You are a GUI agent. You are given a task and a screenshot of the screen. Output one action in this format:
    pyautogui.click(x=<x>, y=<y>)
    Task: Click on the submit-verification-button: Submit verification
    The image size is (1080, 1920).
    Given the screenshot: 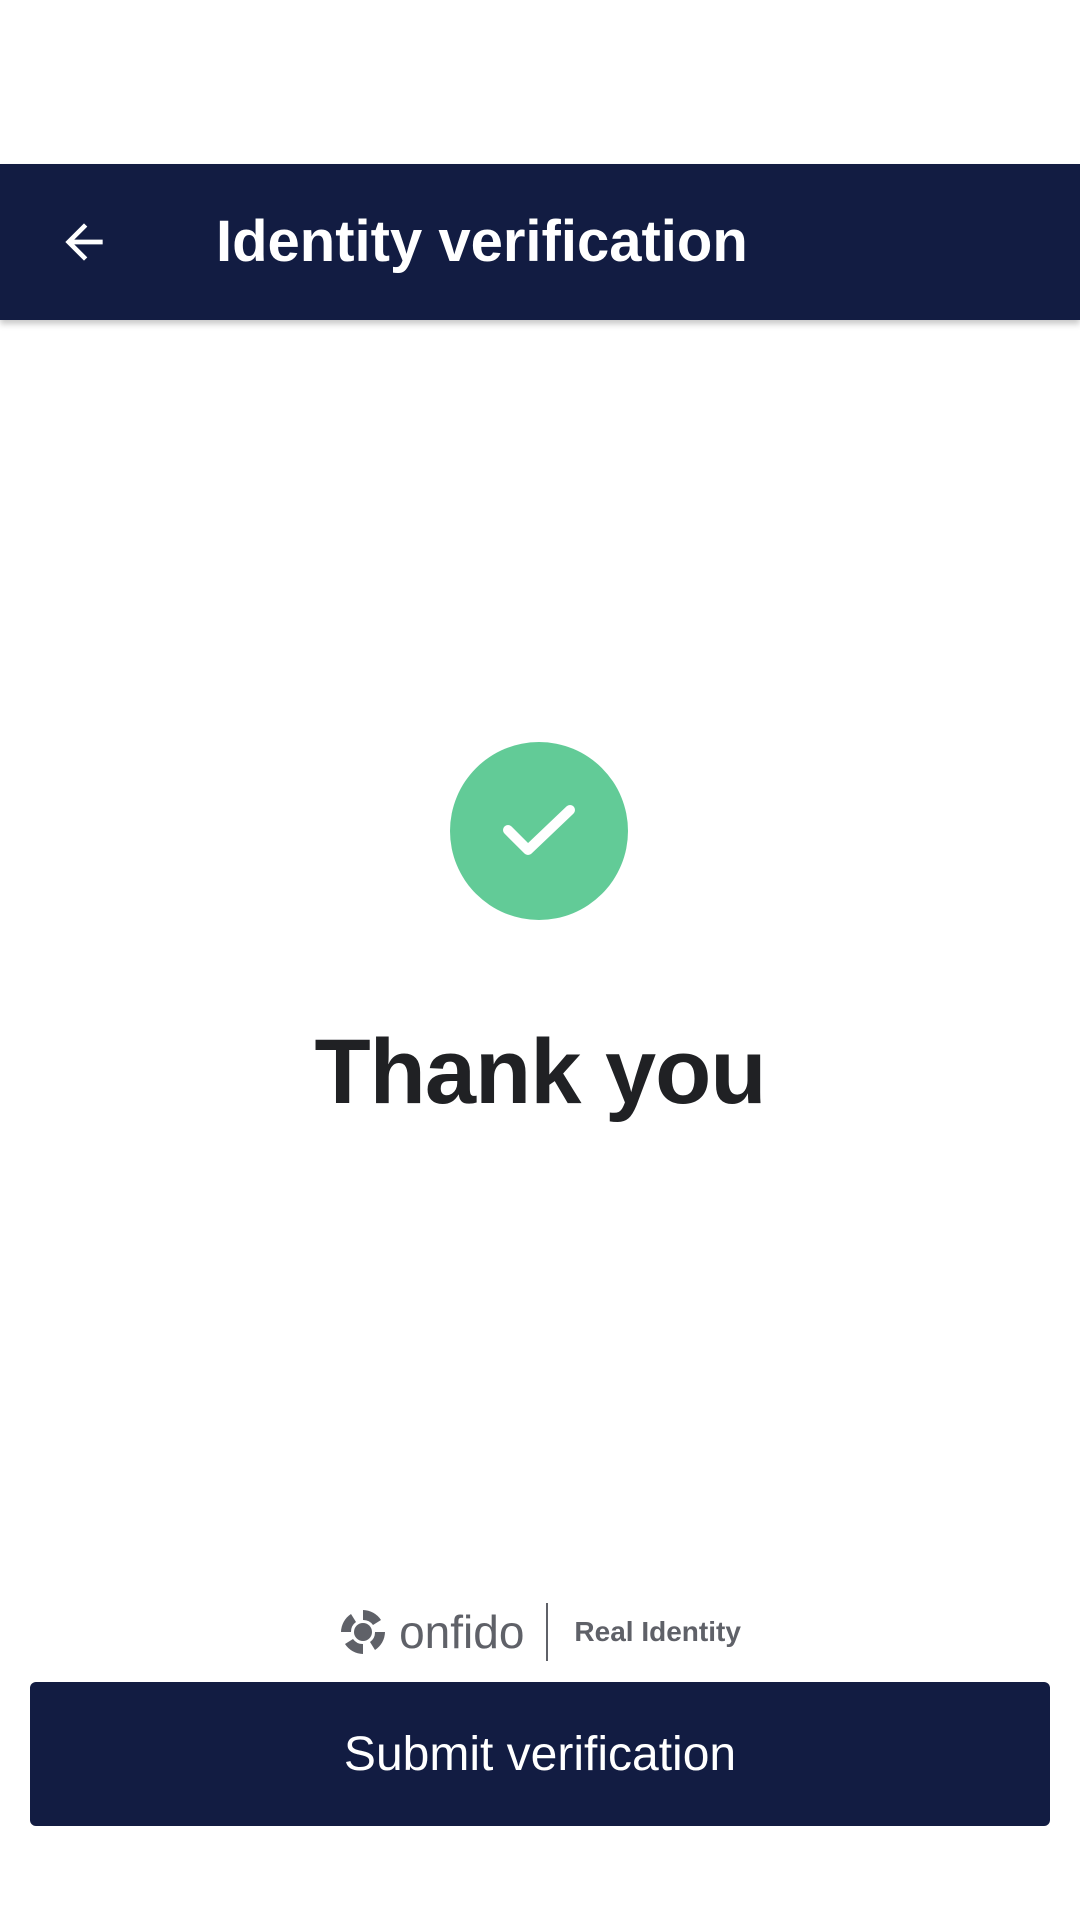 What is the action you would take?
    pyautogui.click(x=540, y=1754)
    